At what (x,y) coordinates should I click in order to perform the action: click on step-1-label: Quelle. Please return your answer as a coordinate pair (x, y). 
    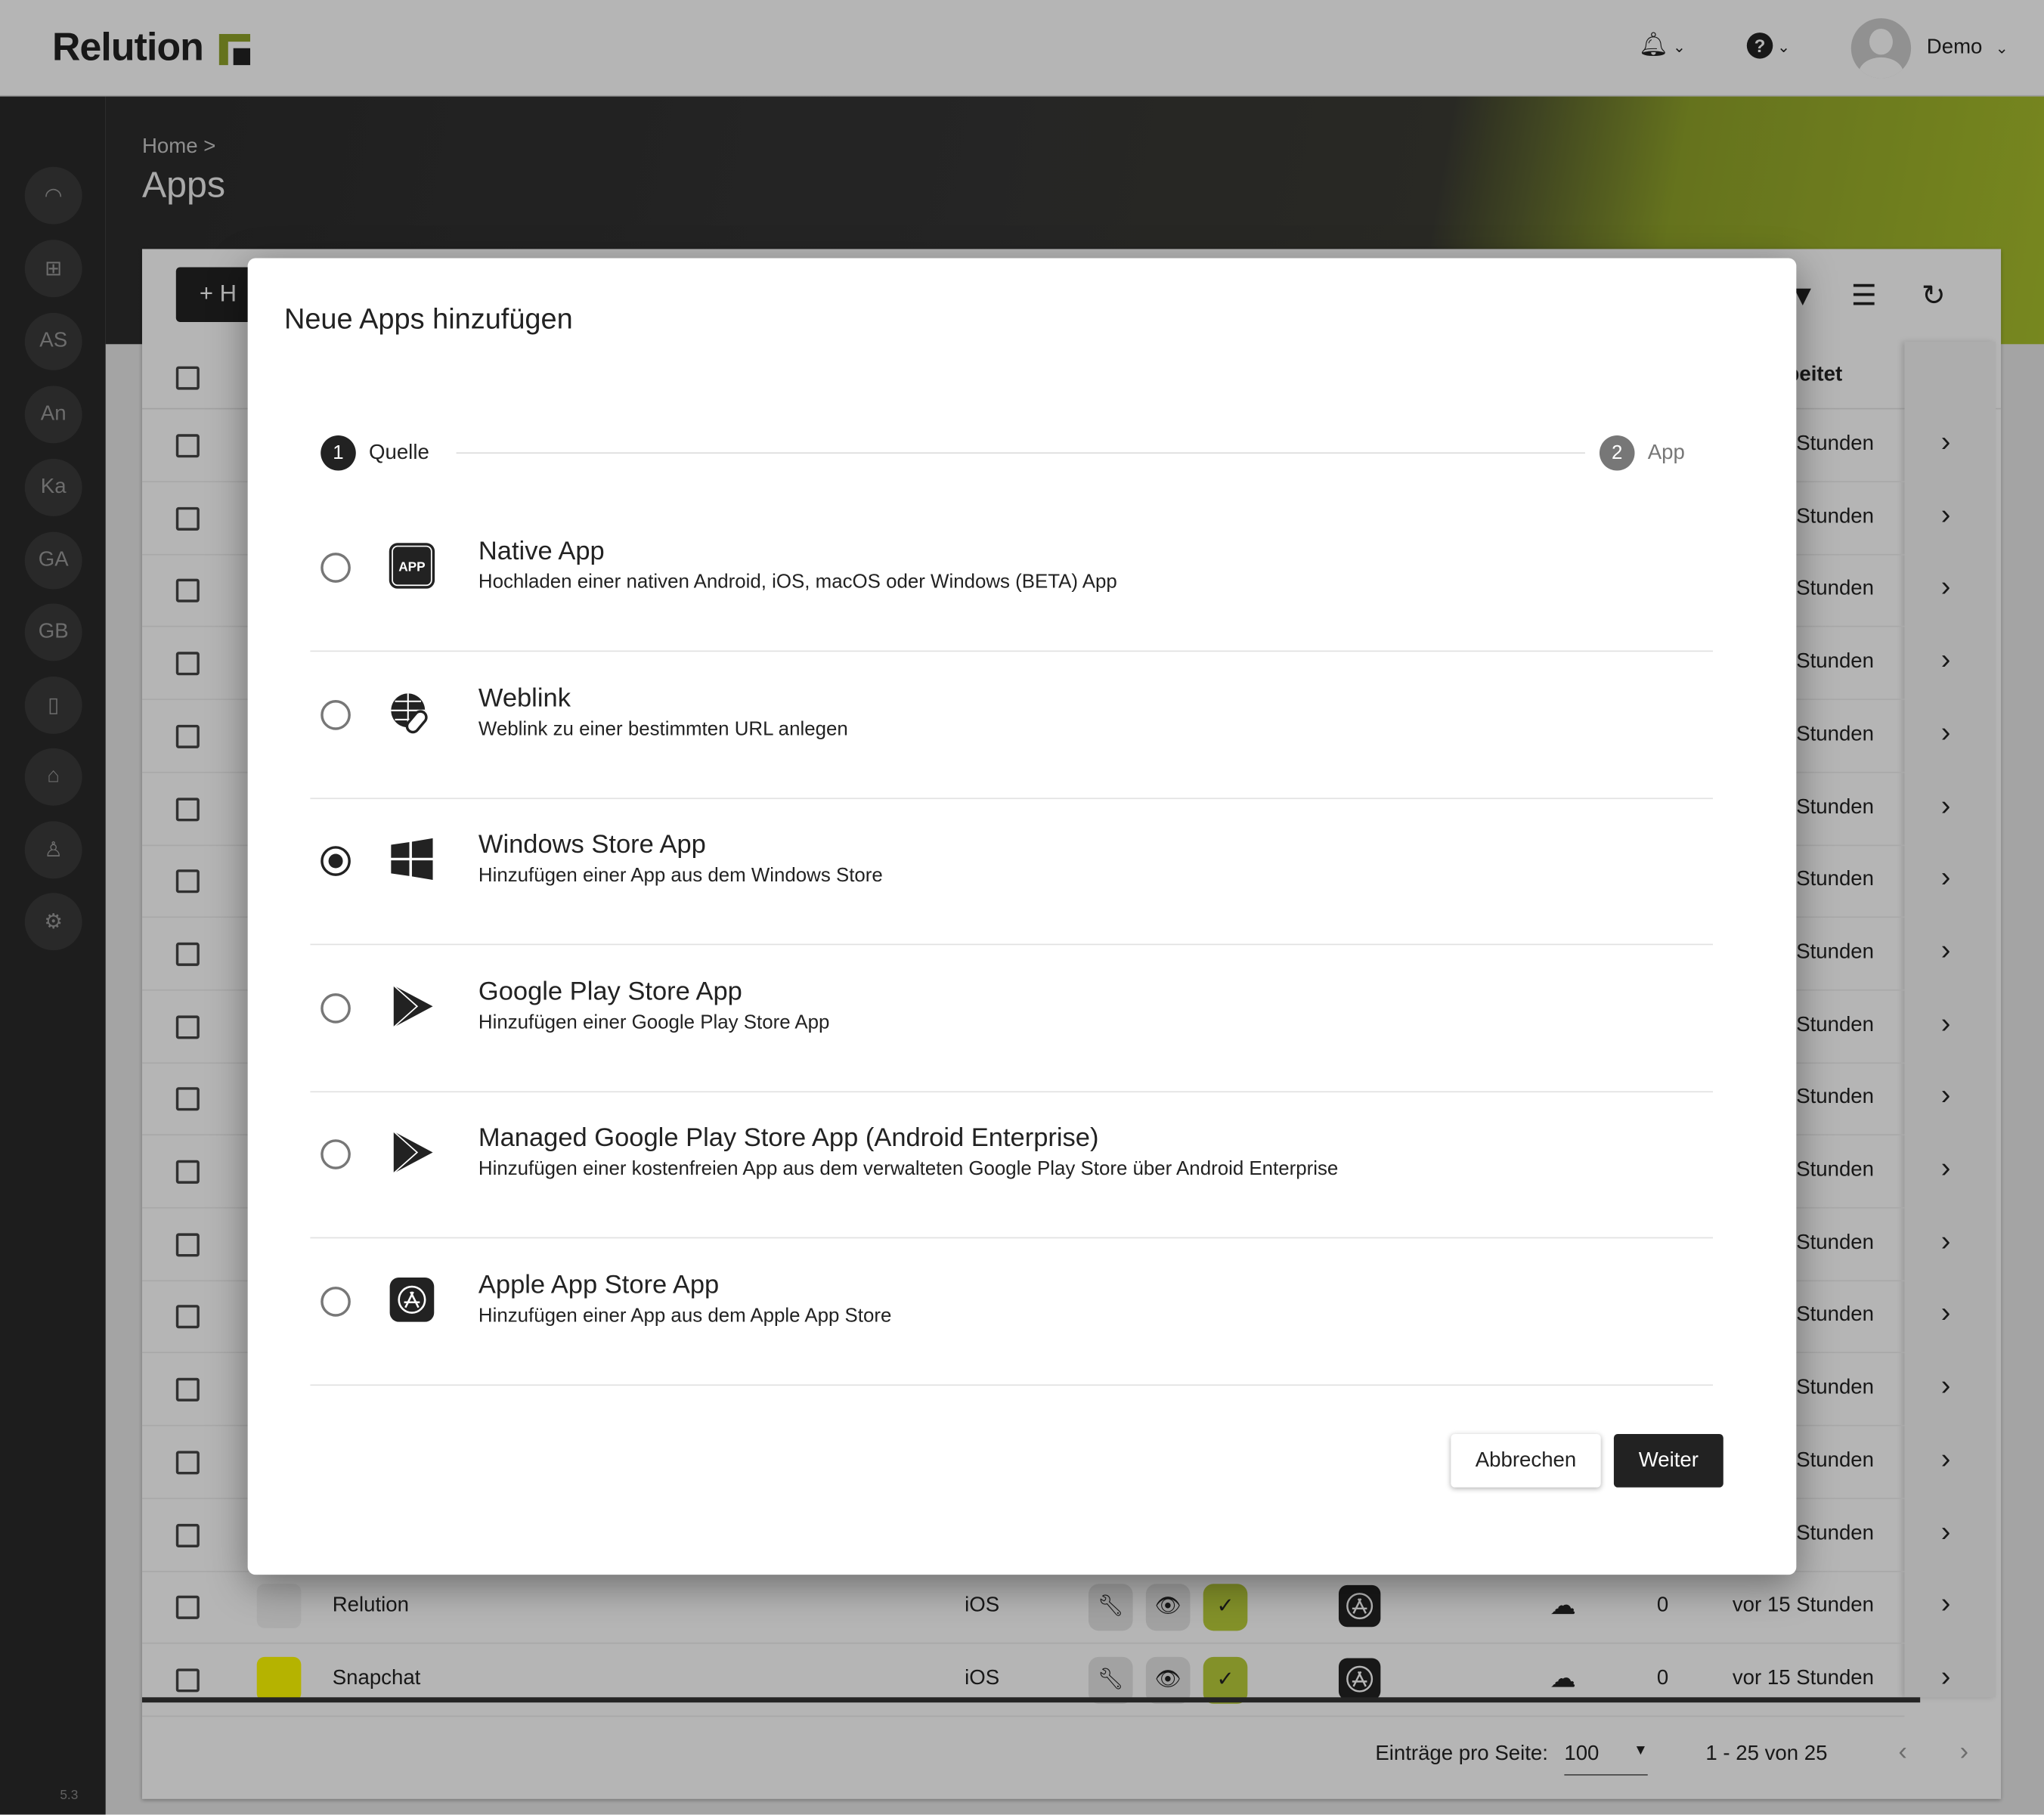
    Looking at the image, I should click on (399, 452).